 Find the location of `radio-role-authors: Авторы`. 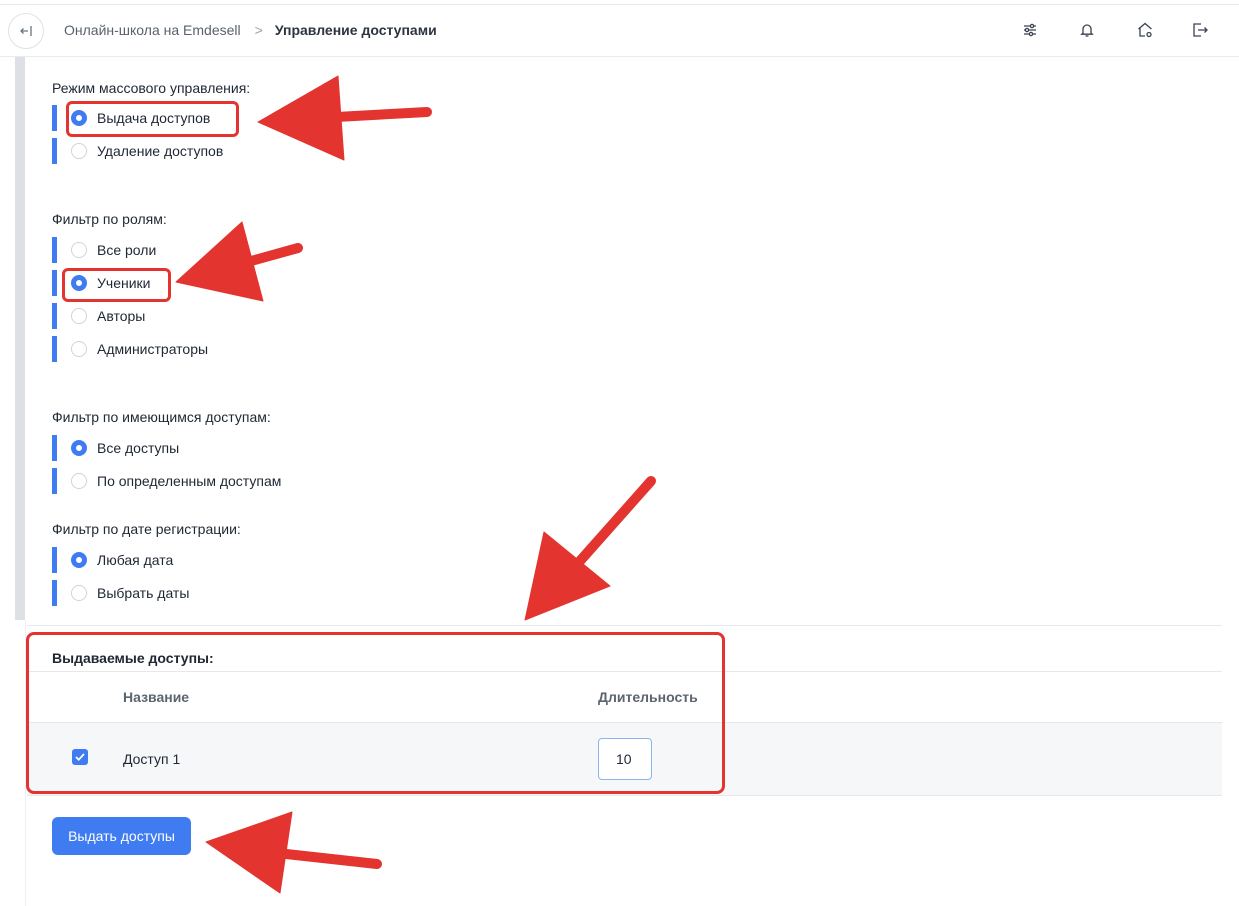

radio-role-authors: Авторы is located at coordinates (252, 316).